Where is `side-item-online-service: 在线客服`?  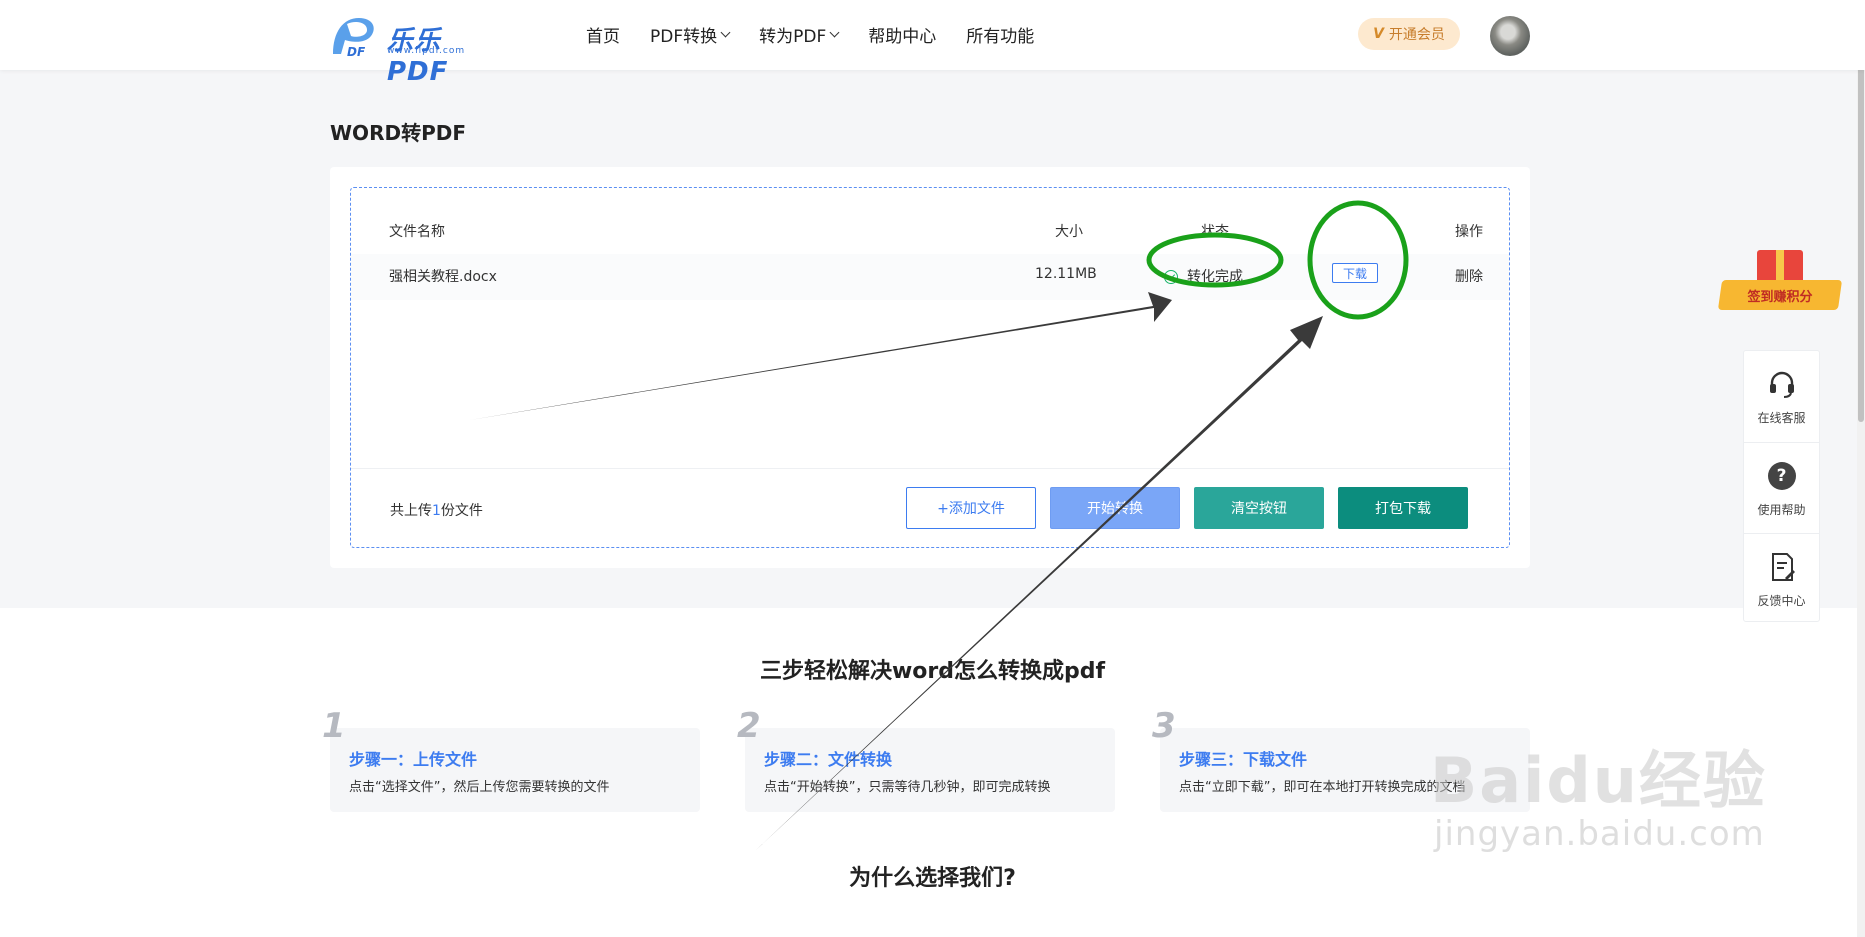
side-item-online-service: 在线客服 is located at coordinates (1781, 396).